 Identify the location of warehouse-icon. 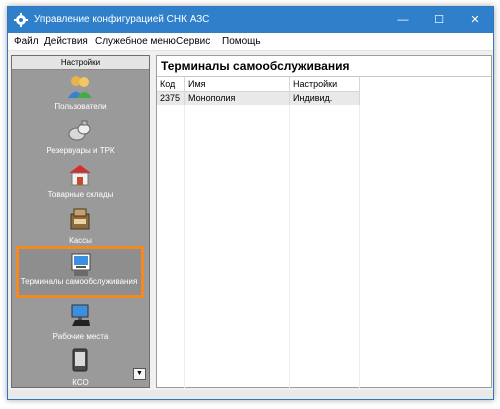
(80, 175).